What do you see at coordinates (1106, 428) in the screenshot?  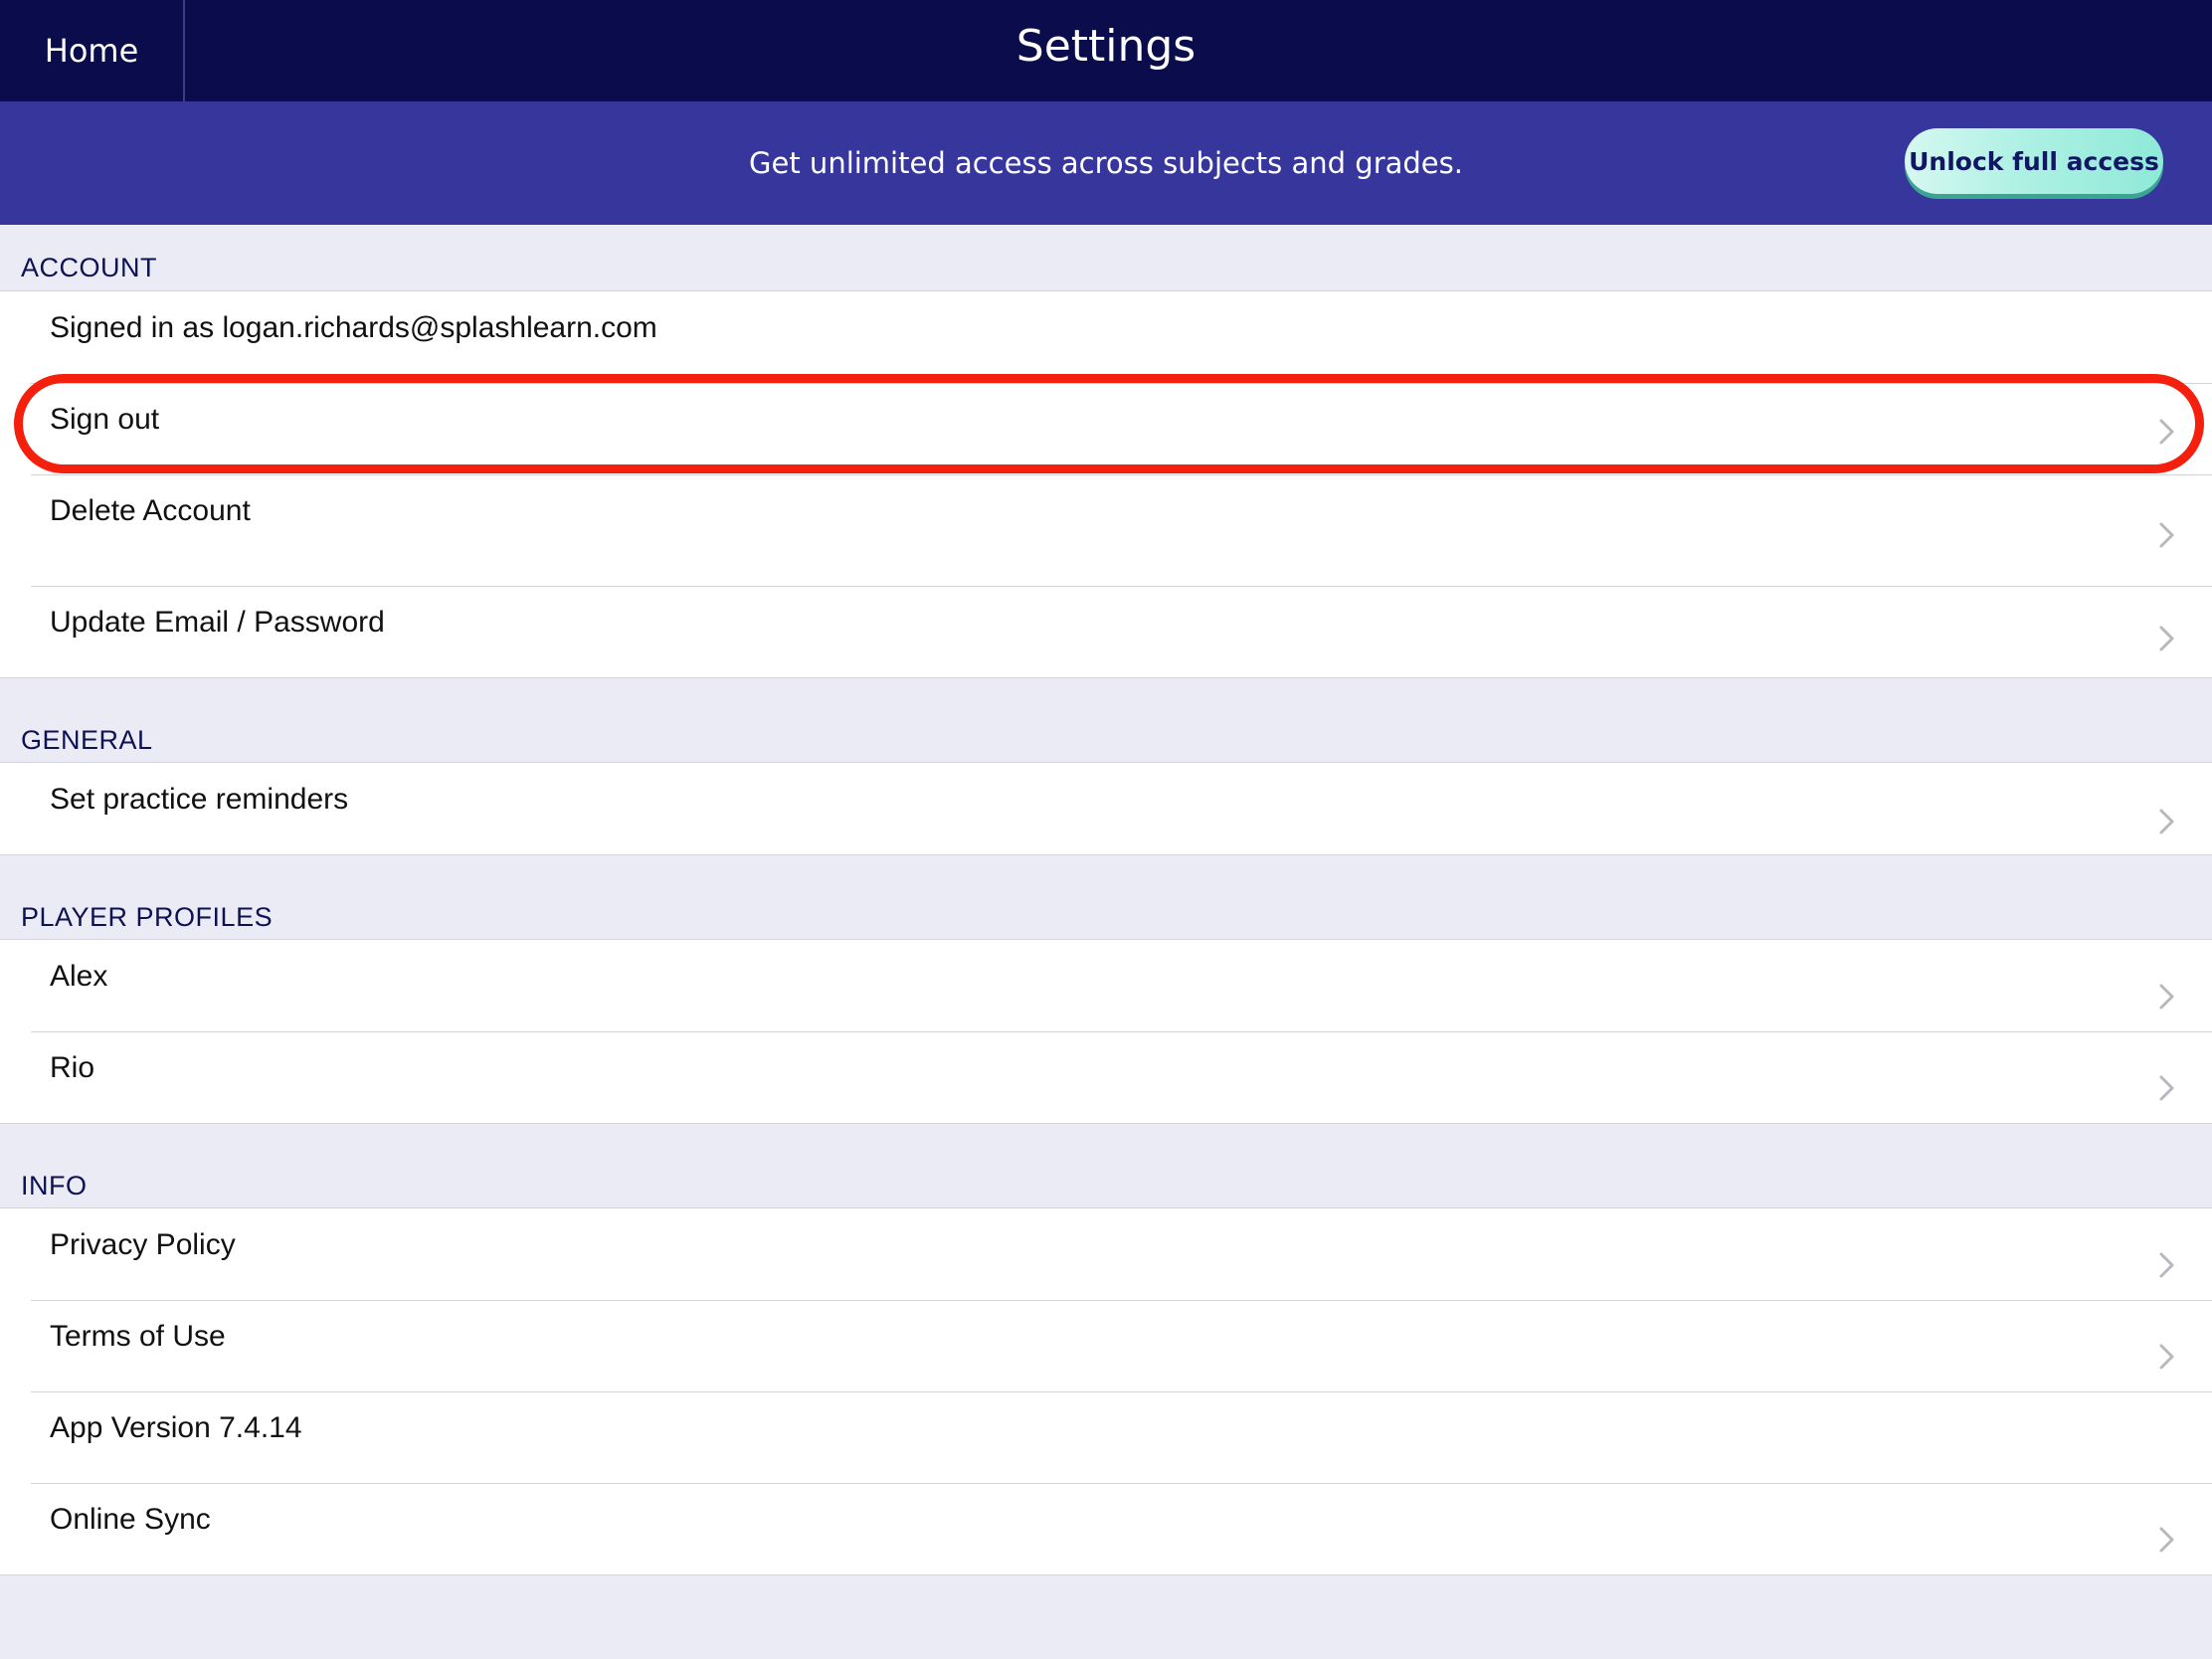 I see `sign-out-row: Sign out` at bounding box center [1106, 428].